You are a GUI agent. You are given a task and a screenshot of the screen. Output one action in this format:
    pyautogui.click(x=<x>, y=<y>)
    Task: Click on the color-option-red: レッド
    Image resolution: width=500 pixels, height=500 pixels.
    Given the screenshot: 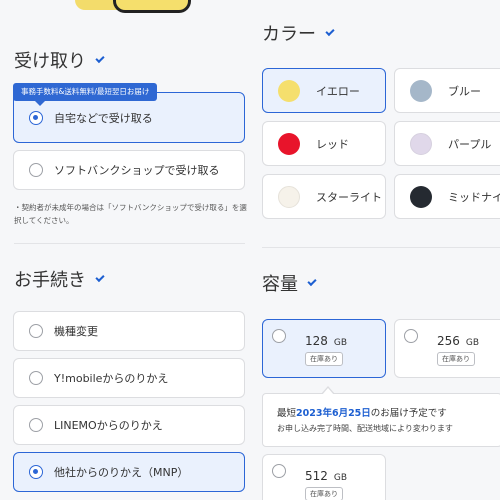 What is the action you would take?
    pyautogui.click(x=324, y=143)
    